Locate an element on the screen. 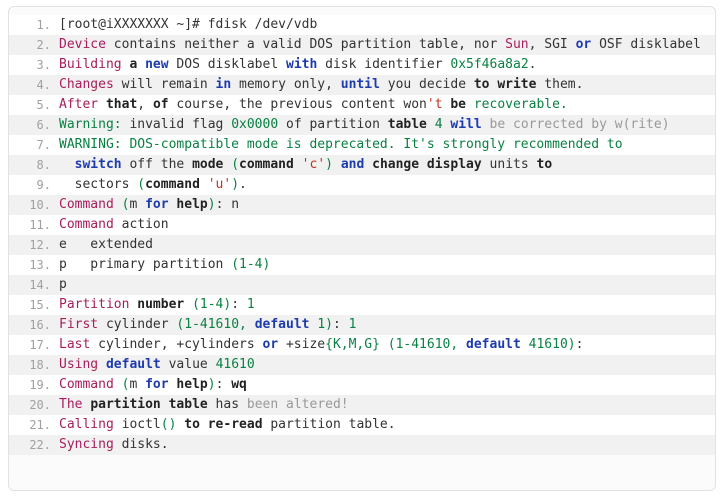 The width and height of the screenshot is (726, 500). code-token: been altered! is located at coordinates (294, 404).